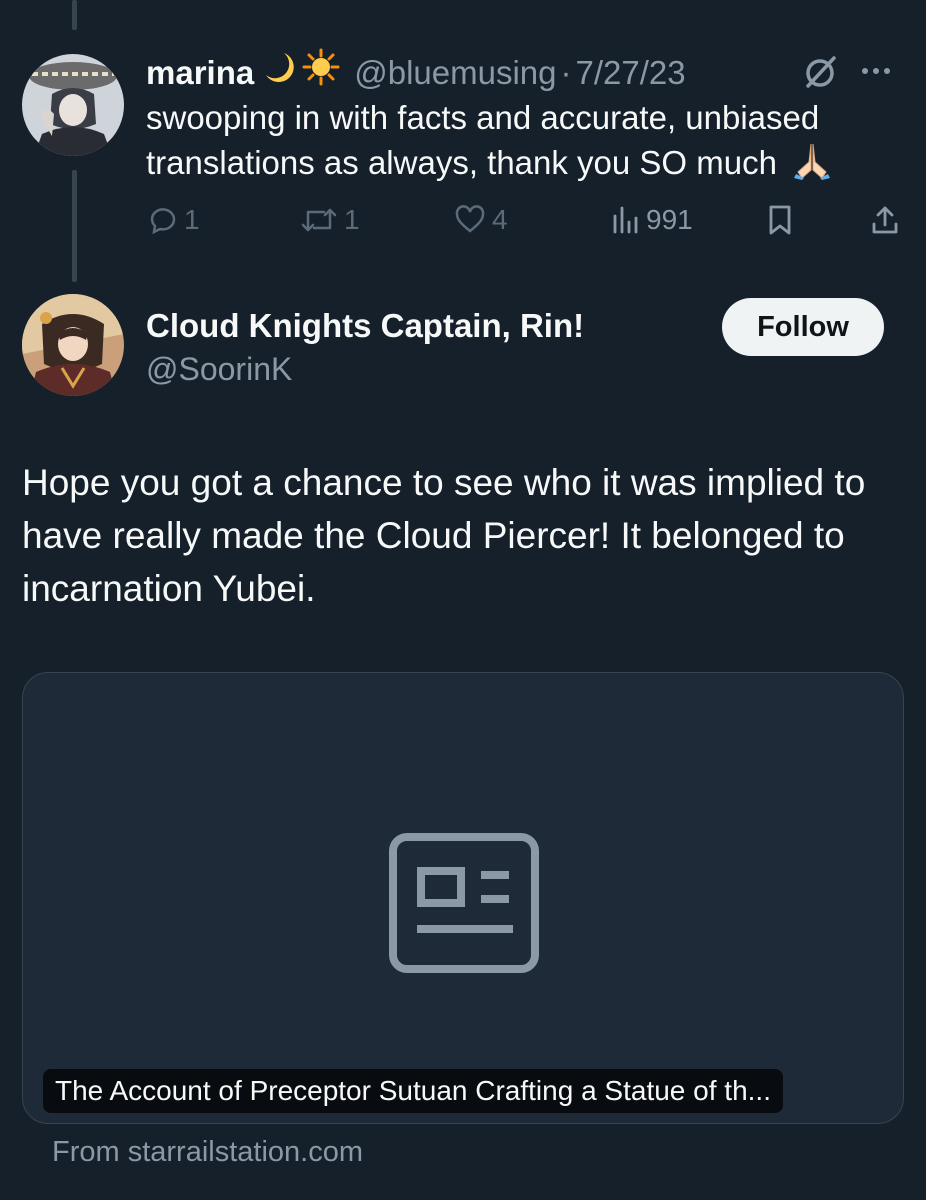 The image size is (926, 1200). Describe the element at coordinates (73, 345) in the screenshot. I see `author-avatar` at that location.